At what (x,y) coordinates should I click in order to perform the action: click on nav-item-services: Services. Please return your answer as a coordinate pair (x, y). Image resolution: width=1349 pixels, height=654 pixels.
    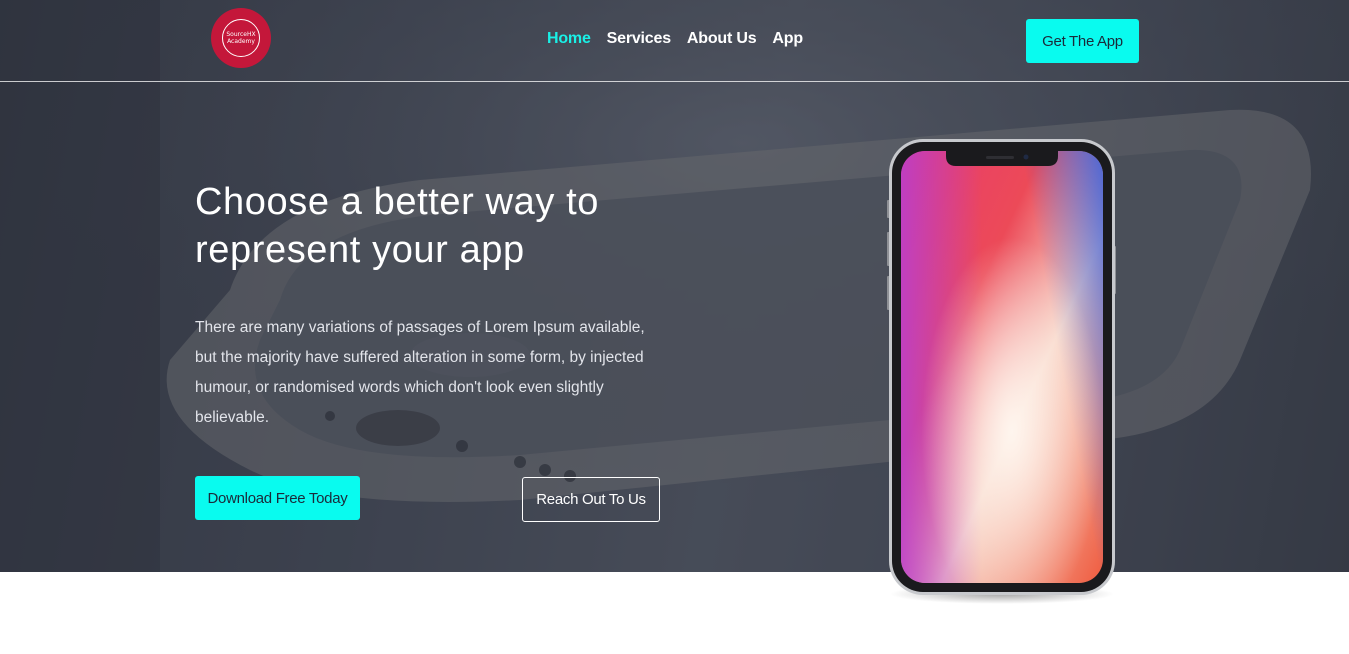
    Looking at the image, I should click on (639, 39).